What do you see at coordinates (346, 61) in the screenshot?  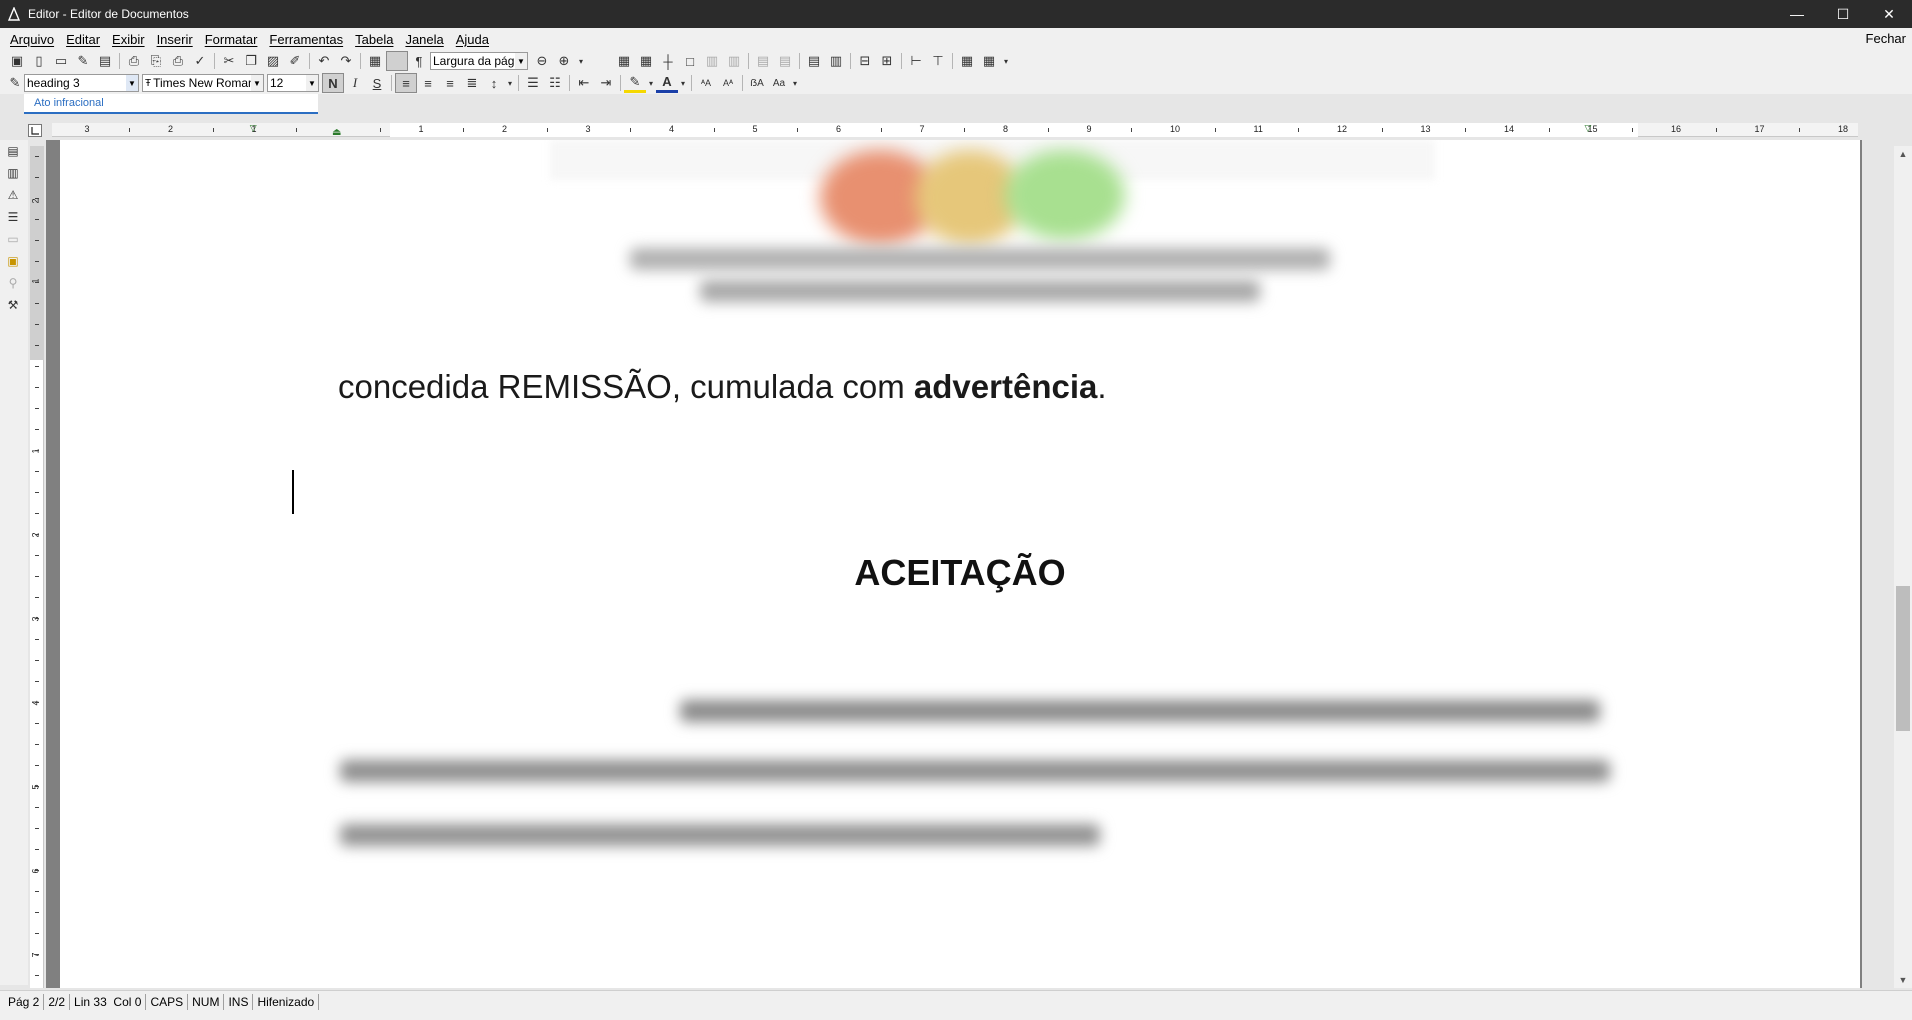 I see `redo-icon: ↷` at bounding box center [346, 61].